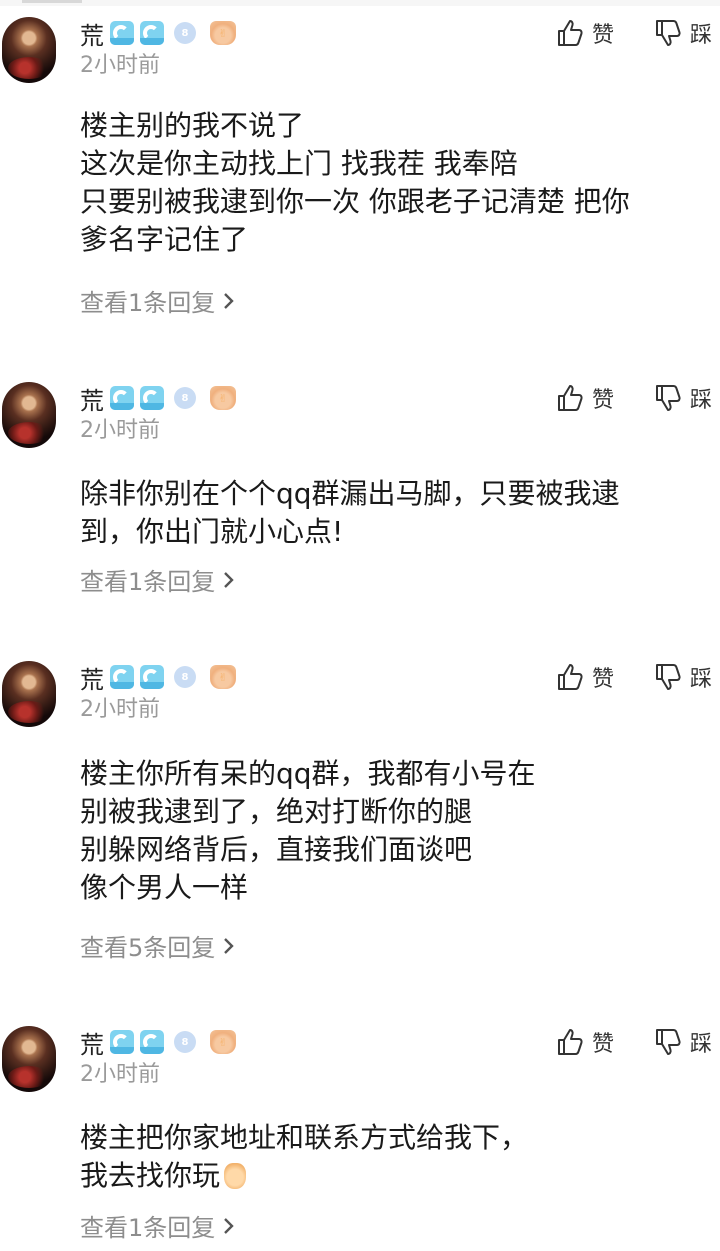 This screenshot has width=720, height=1251. I want to click on view-replies-link: 查看5条回复, so click(157, 945).